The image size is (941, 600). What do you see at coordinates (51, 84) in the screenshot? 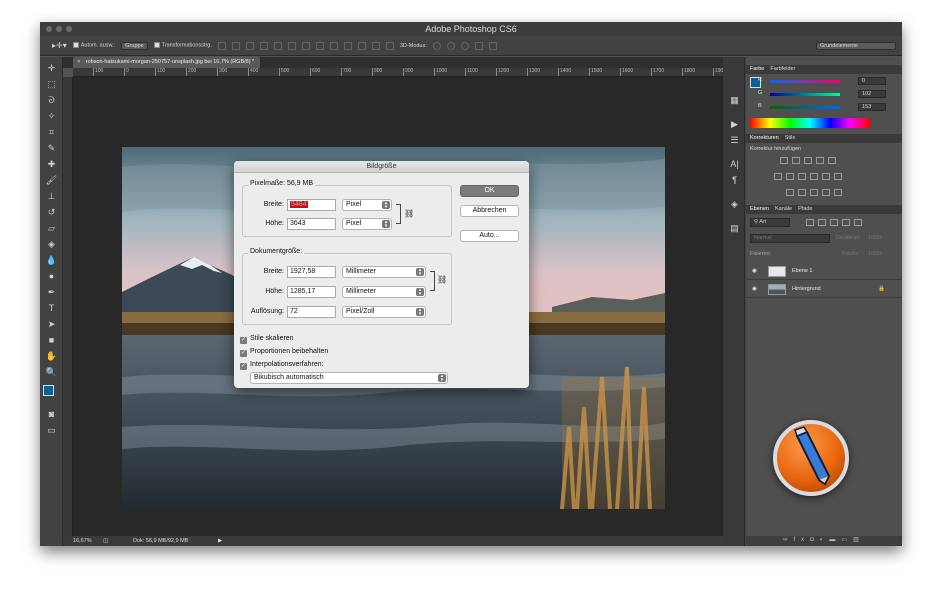
I see `marquee-tool-icon: ⬚` at bounding box center [51, 84].